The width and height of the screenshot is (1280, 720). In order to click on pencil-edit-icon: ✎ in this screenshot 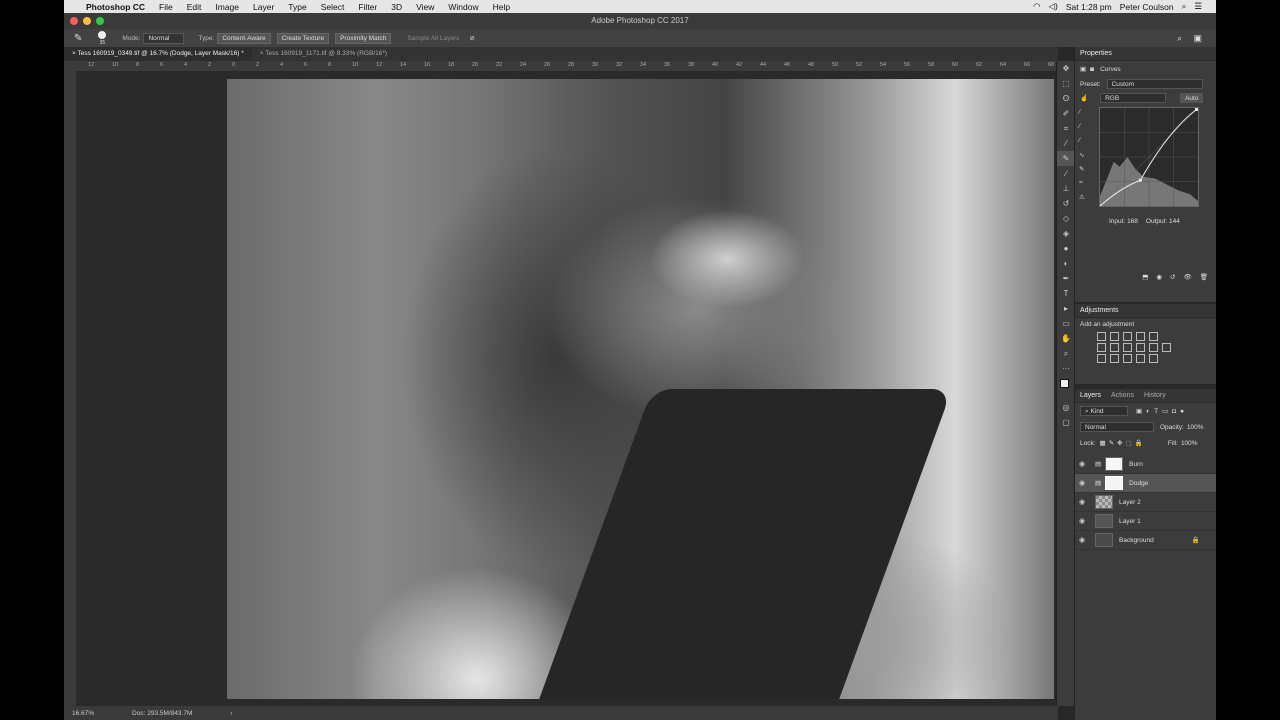, I will do `click(1086, 172)`.